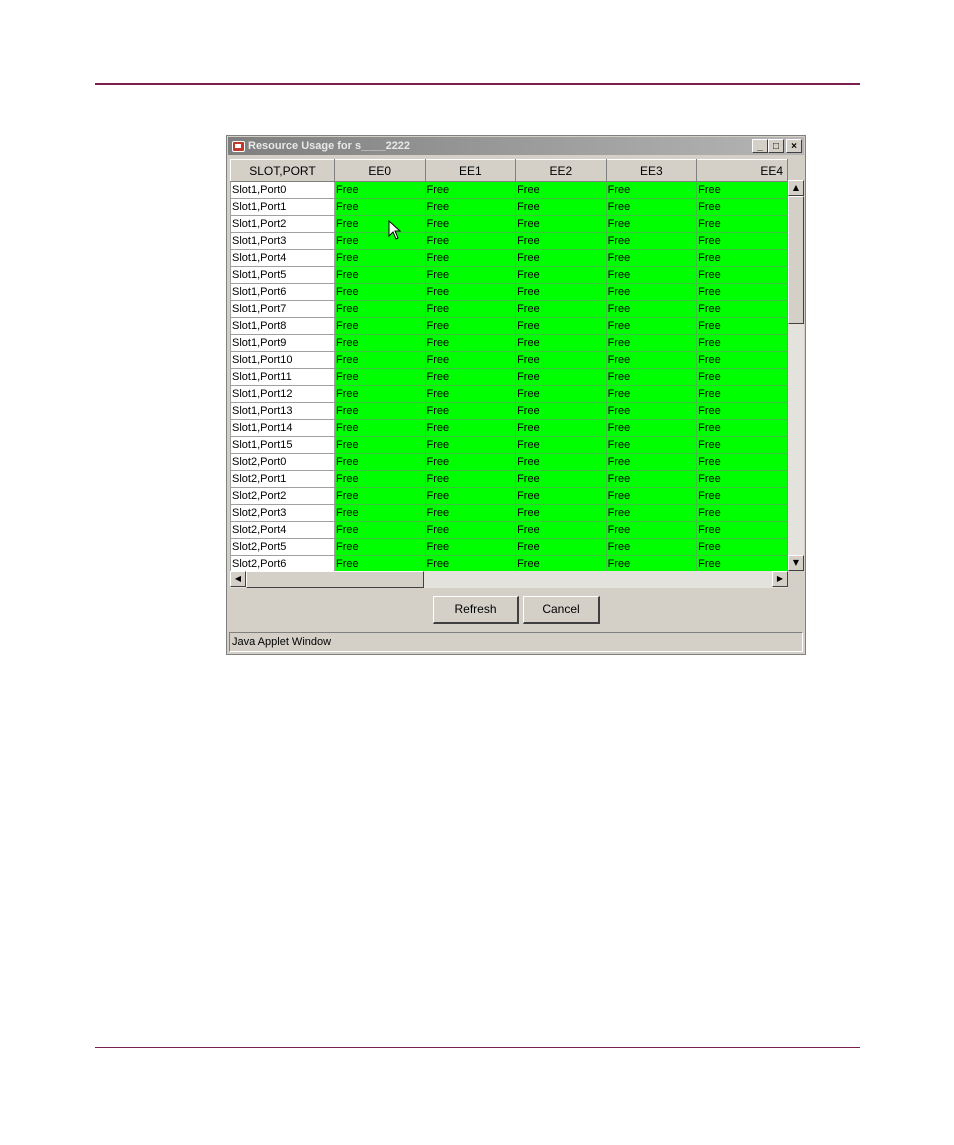 This screenshot has width=954, height=1145. I want to click on table-row: Slot1,Port1 Free Free Free Free Free, so click(509, 207).